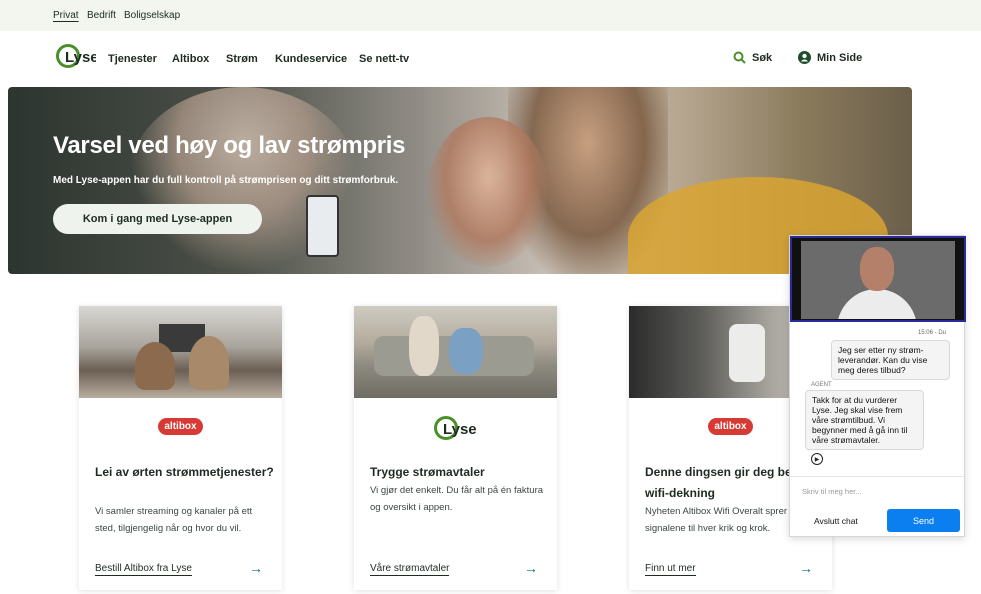 Image resolution: width=981 pixels, height=594 pixels. I want to click on search-icon, so click(739, 57).